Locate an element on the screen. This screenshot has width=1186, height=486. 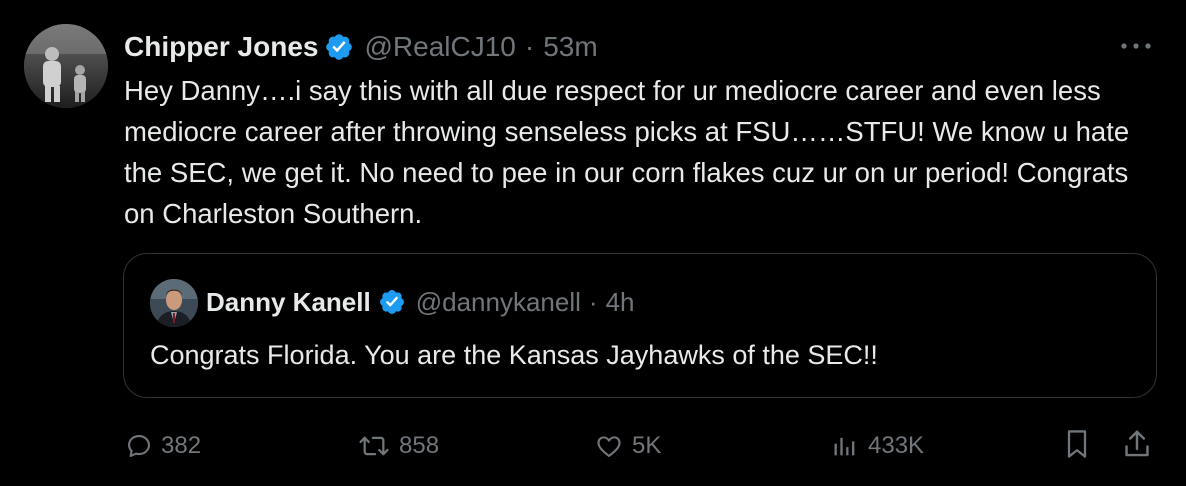
author-handle: @RealCJ10 is located at coordinates (439, 47).